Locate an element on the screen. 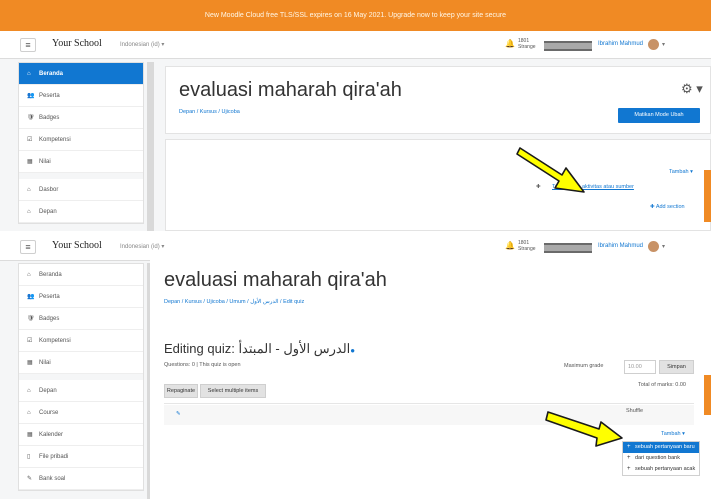 The image size is (711, 499). user-box: 1801 Strange is located at coordinates (527, 44).